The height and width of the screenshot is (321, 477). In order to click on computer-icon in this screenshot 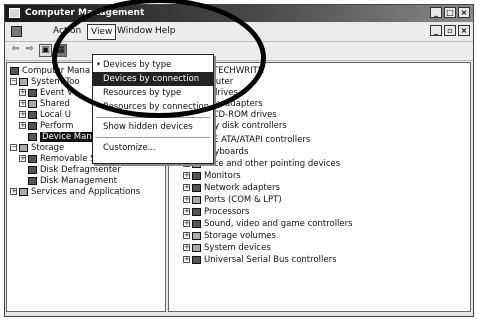, I will do `click(14, 70)`.